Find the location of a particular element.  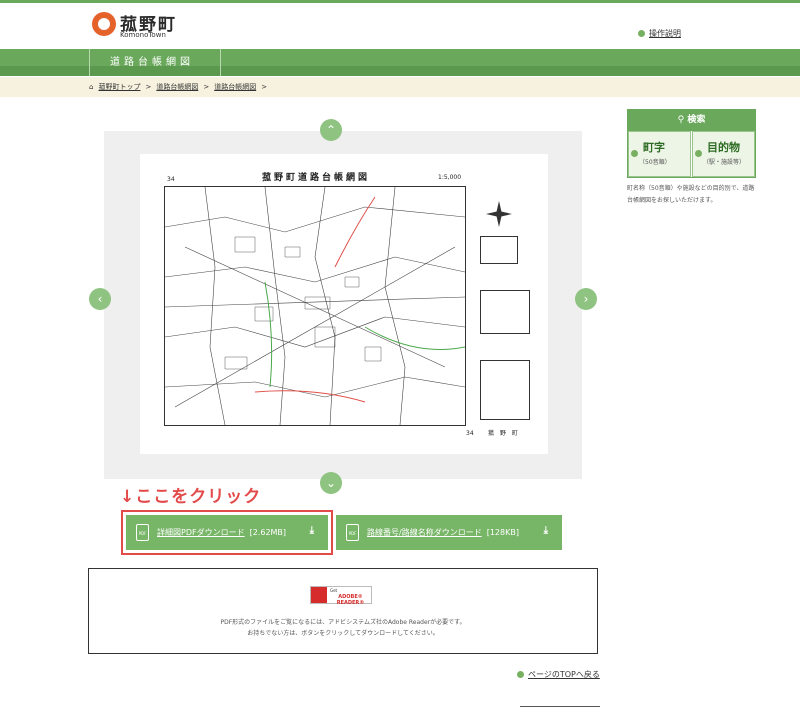

search-by-town-button: 町字 （50音順） is located at coordinates (659, 154).